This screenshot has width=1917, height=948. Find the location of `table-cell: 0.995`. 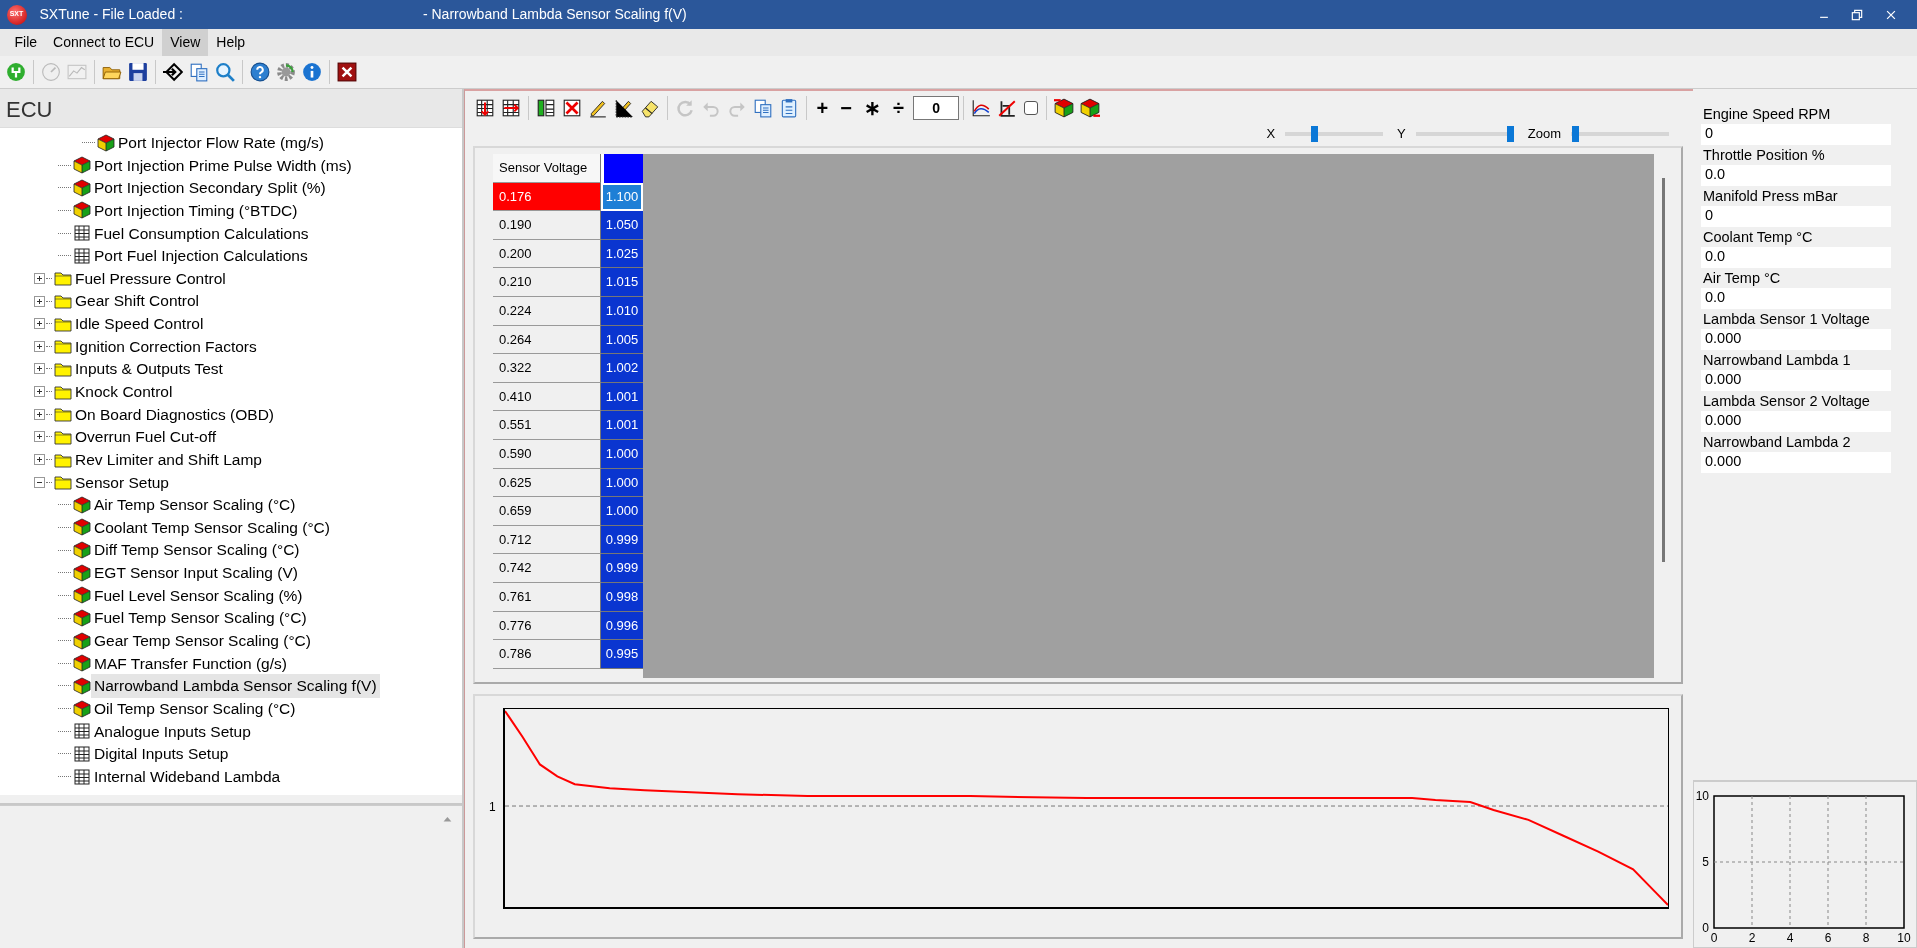

table-cell: 0.995 is located at coordinates (622, 654).